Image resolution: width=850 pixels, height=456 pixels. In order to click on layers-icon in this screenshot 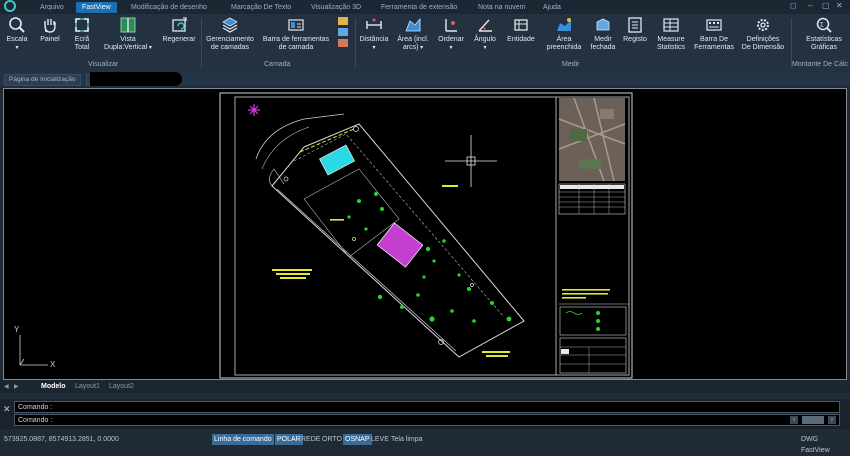, I will do `click(230, 25)`.